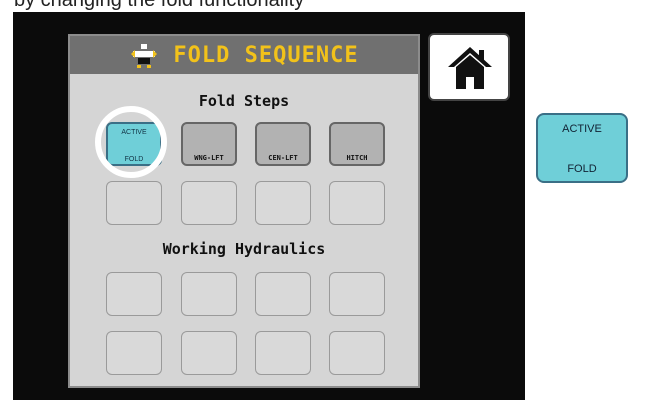 This screenshot has height=404, width=670. Describe the element at coordinates (283, 144) in the screenshot. I see `fold-step-cen-lft-button: CEN-LFT` at that location.